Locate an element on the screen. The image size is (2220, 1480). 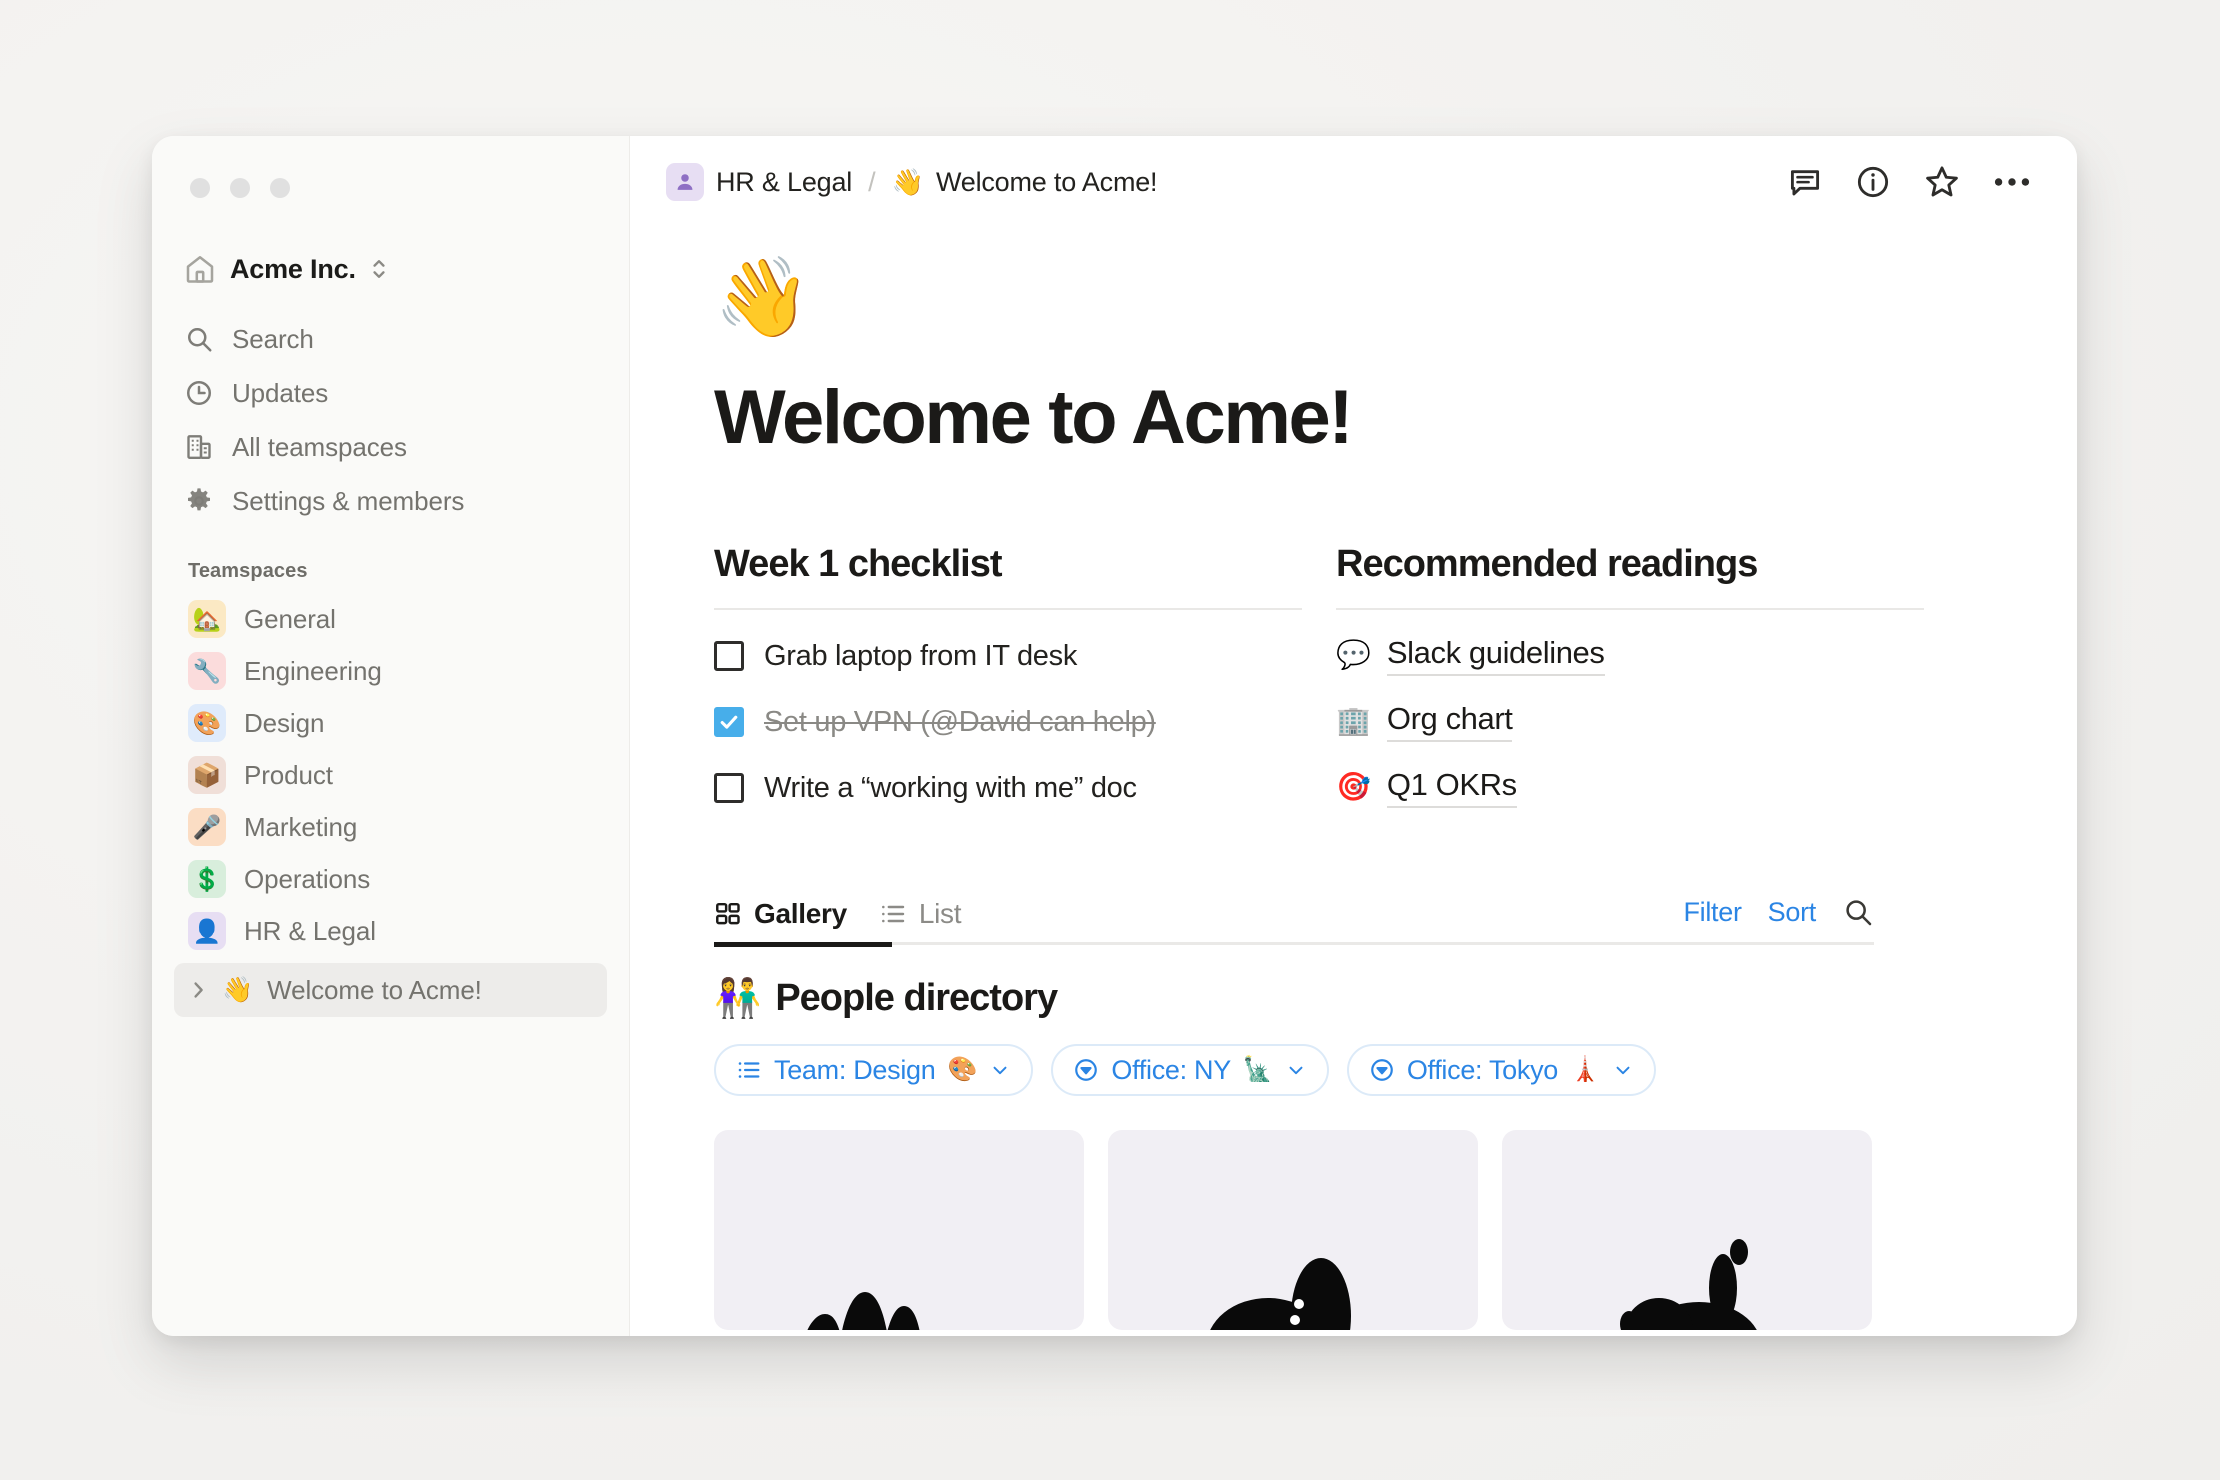
reading-link: Slack guidelines is located at coordinates (1495, 655).